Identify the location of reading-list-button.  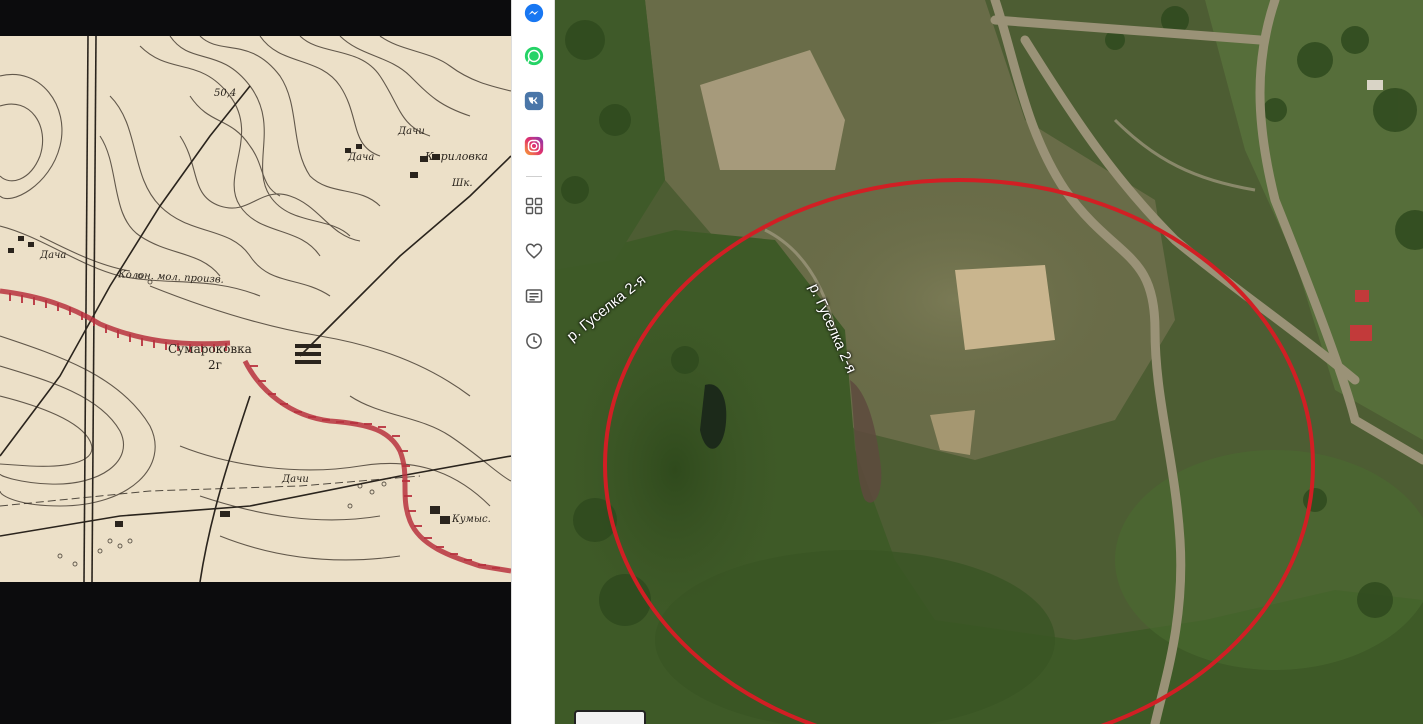
(534, 296).